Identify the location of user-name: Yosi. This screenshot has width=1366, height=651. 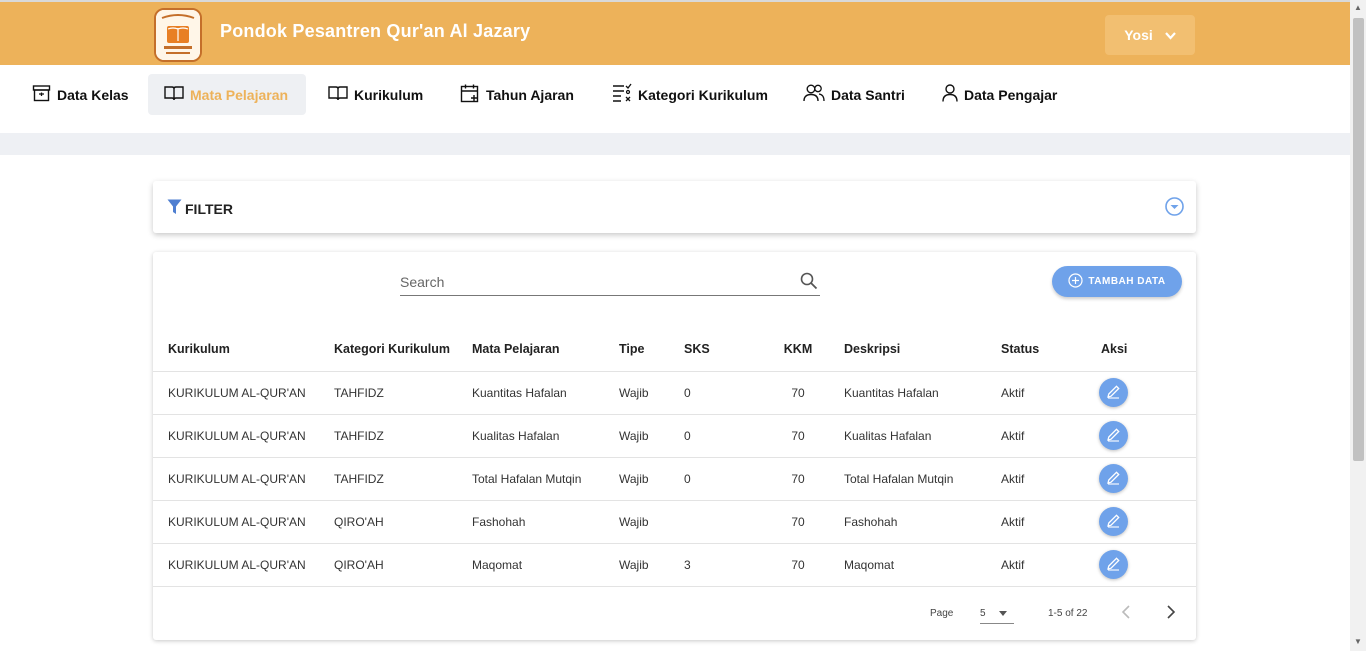
(1138, 35).